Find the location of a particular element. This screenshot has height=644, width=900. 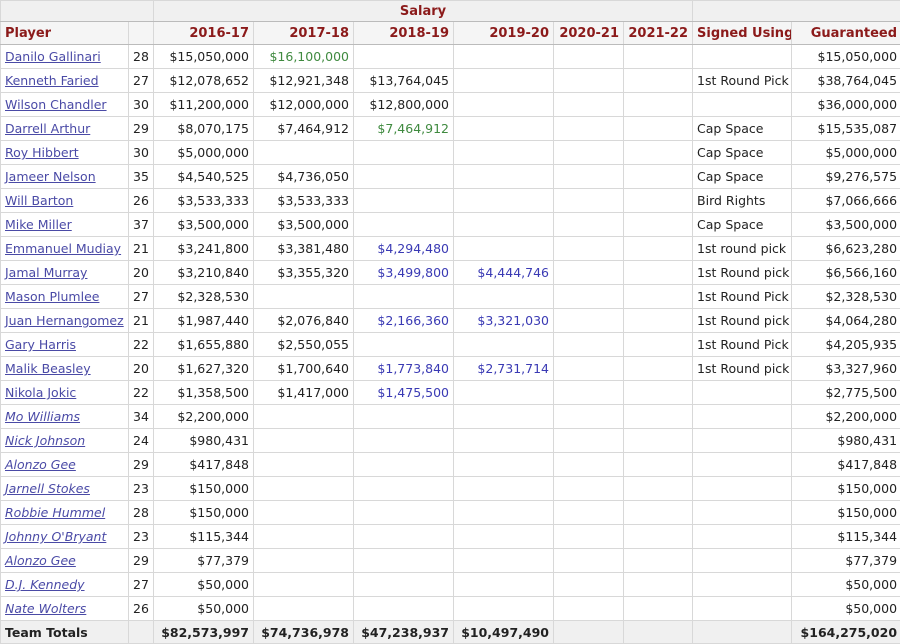

player-cell: Will Barton is located at coordinates (65, 201).